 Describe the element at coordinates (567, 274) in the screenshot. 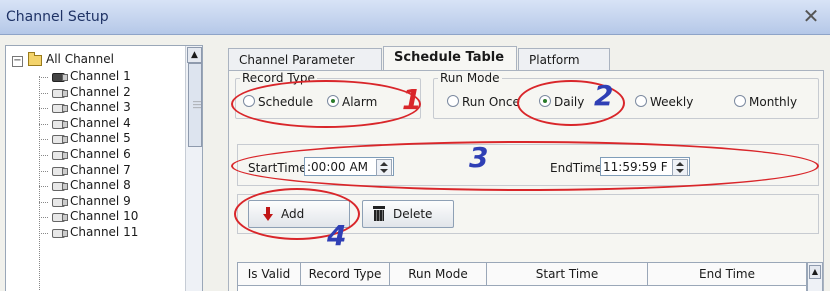

I see `column-header: Start Time` at that location.